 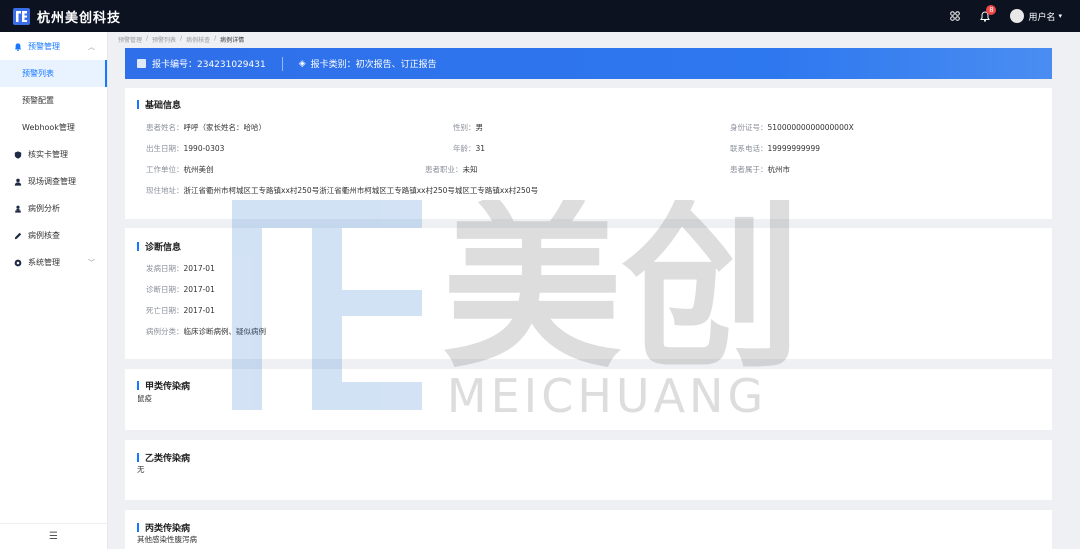 I want to click on class-a-value: 鼠疫, so click(x=144, y=398).